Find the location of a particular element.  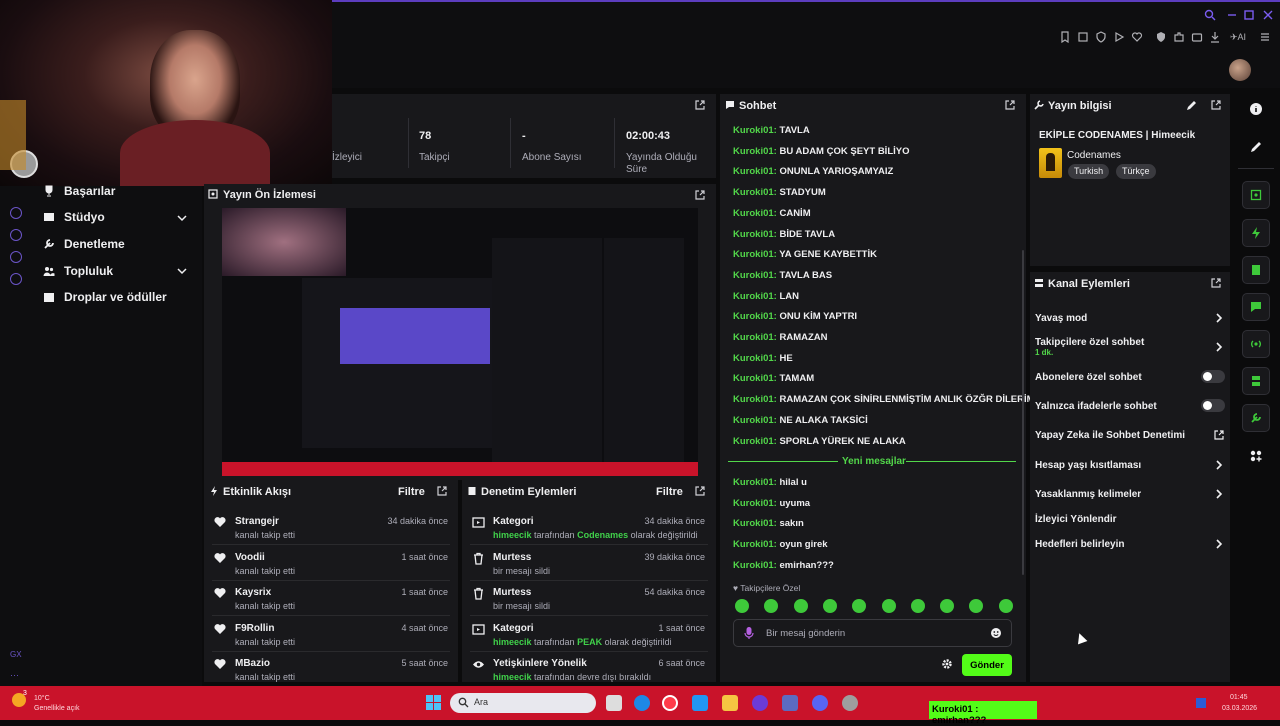

taskbar-search: Ara is located at coordinates (523, 703).